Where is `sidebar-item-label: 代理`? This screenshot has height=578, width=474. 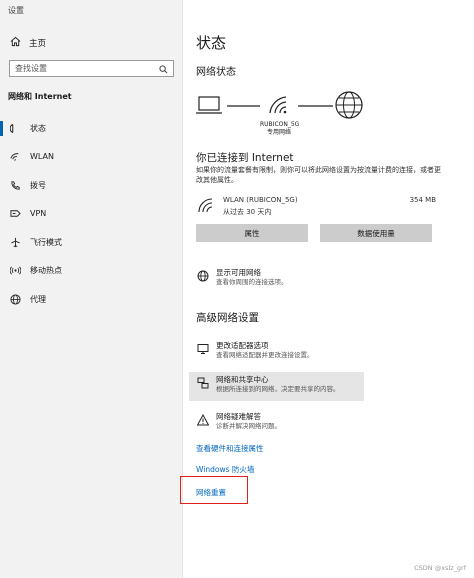
sidebar-item-label: 代理 is located at coordinates (38, 299).